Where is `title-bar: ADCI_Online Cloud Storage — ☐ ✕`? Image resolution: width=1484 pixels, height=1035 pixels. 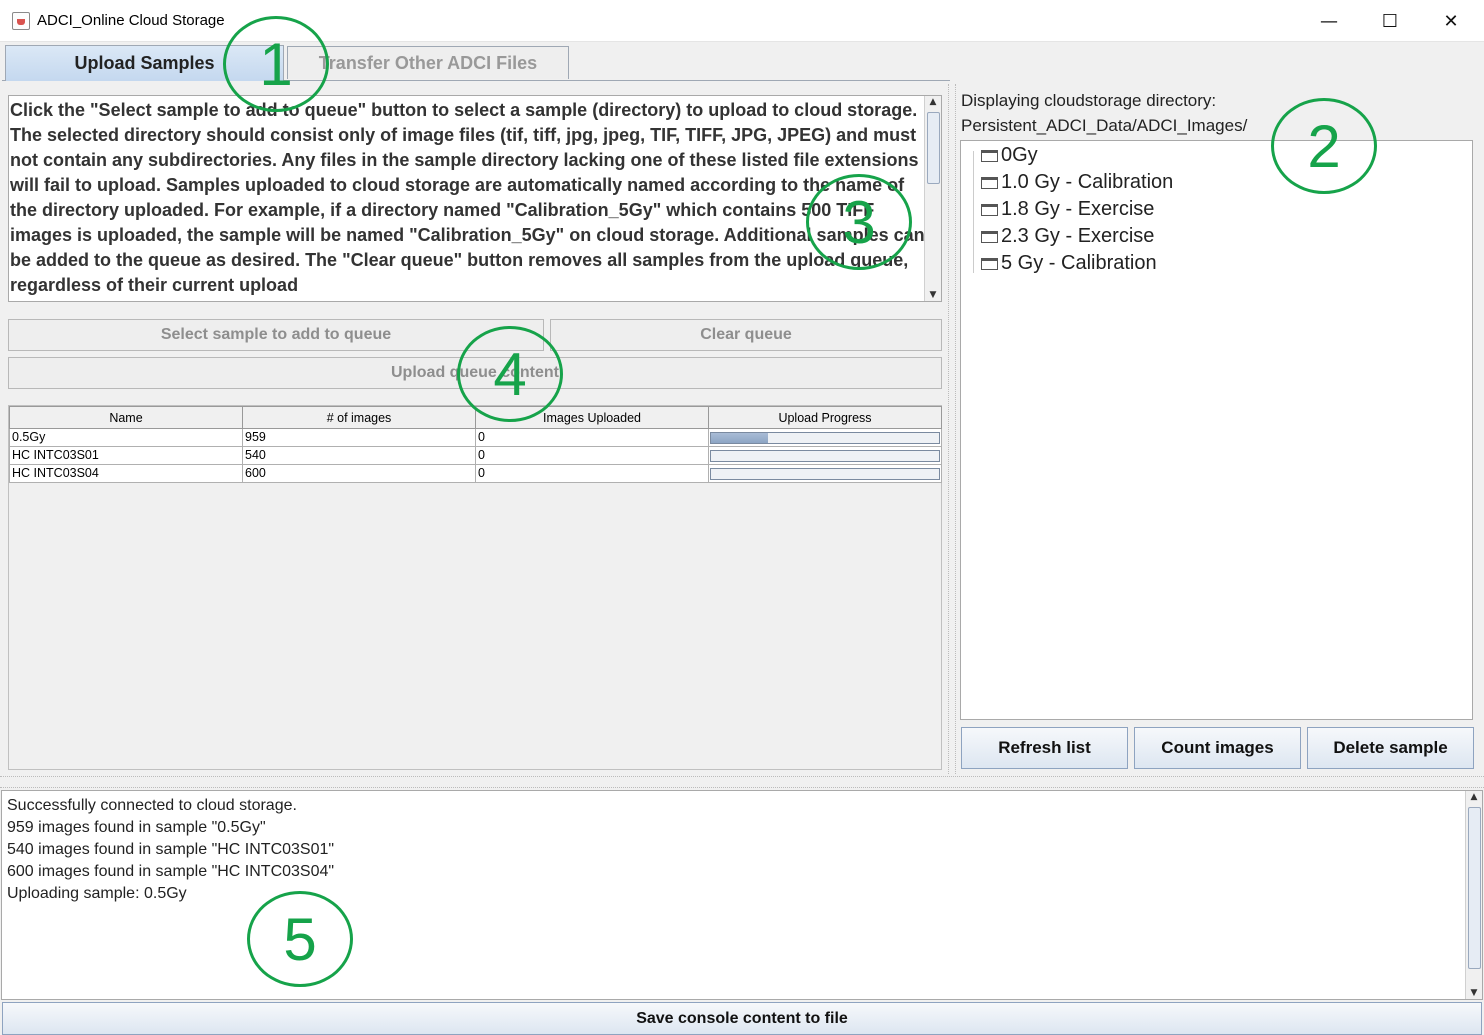 title-bar: ADCI_Online Cloud Storage — ☐ ✕ is located at coordinates (742, 21).